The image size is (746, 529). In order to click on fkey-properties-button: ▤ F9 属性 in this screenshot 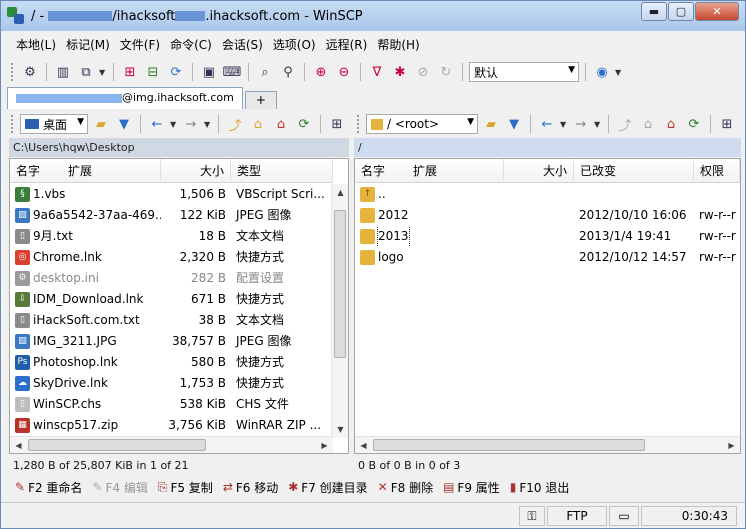, I will do `click(471, 487)`.